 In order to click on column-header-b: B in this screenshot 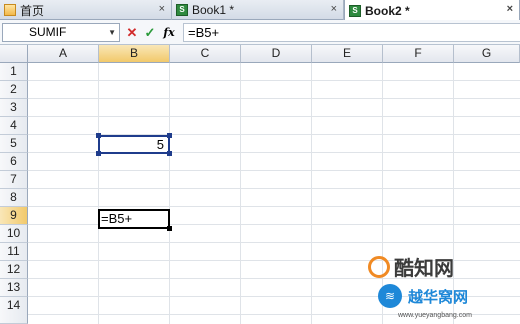, I will do `click(134, 54)`.